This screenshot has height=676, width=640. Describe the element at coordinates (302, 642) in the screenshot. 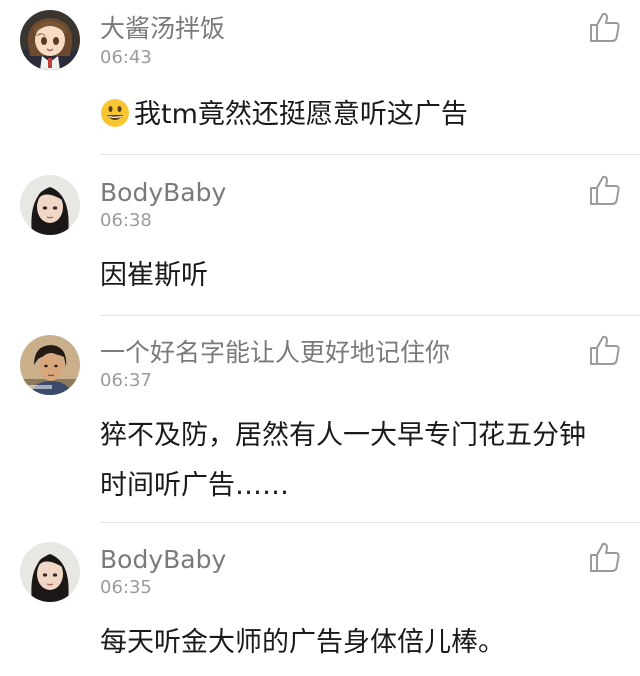

I see `comment-text: 每天听金大师的广告身体倍儿棒。` at that location.